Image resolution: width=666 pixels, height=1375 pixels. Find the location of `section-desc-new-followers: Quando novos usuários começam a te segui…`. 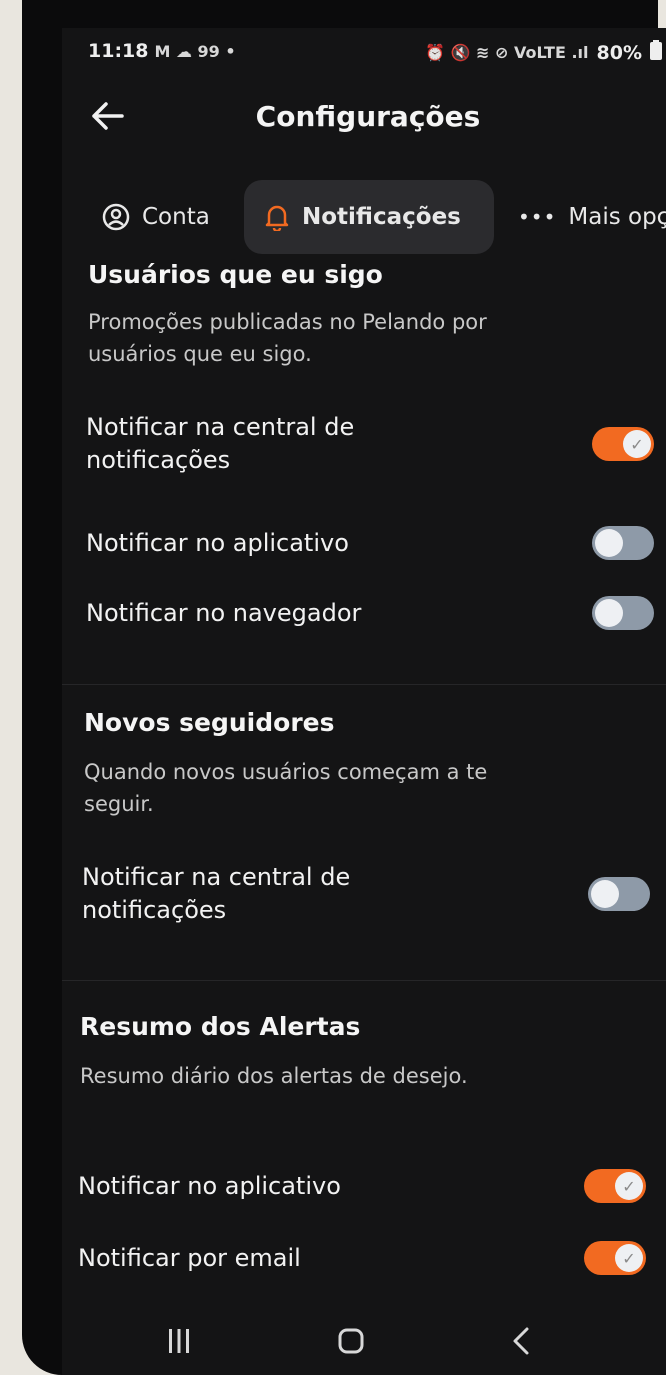

section-desc-new-followers: Quando novos usuários começam a te segui… is located at coordinates (286, 788).